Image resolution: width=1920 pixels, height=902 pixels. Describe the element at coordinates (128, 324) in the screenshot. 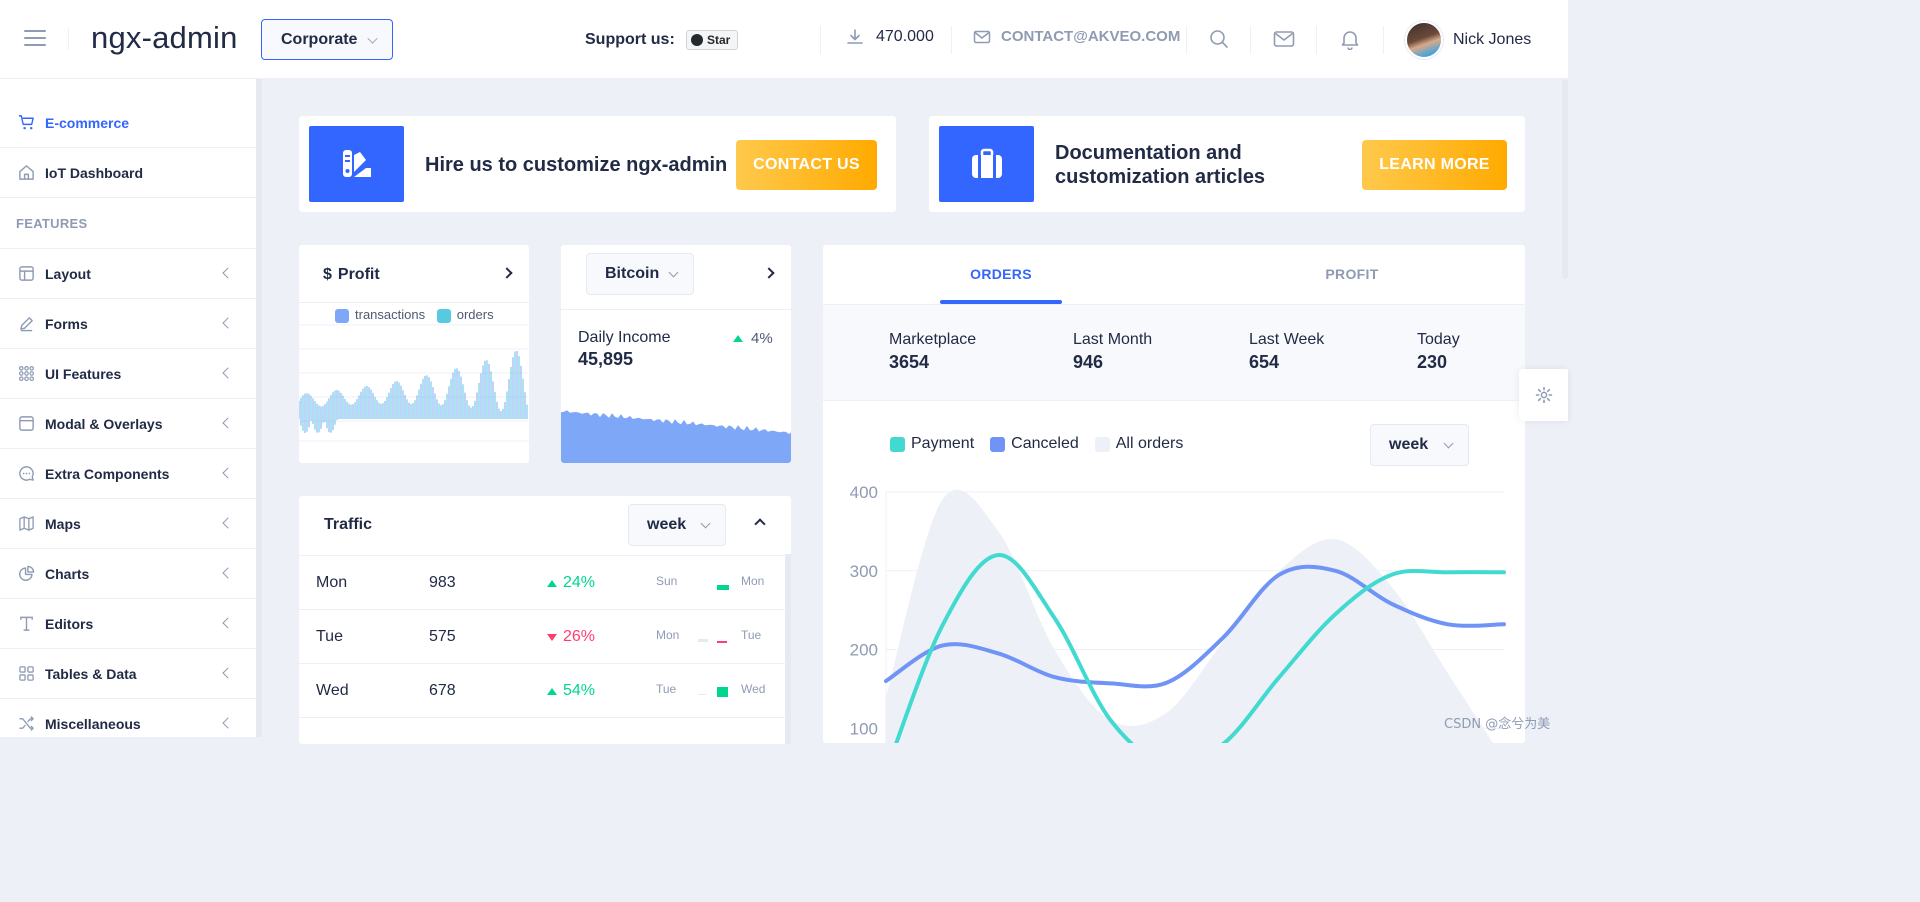

I see `sidebar-item-forms: Forms` at that location.